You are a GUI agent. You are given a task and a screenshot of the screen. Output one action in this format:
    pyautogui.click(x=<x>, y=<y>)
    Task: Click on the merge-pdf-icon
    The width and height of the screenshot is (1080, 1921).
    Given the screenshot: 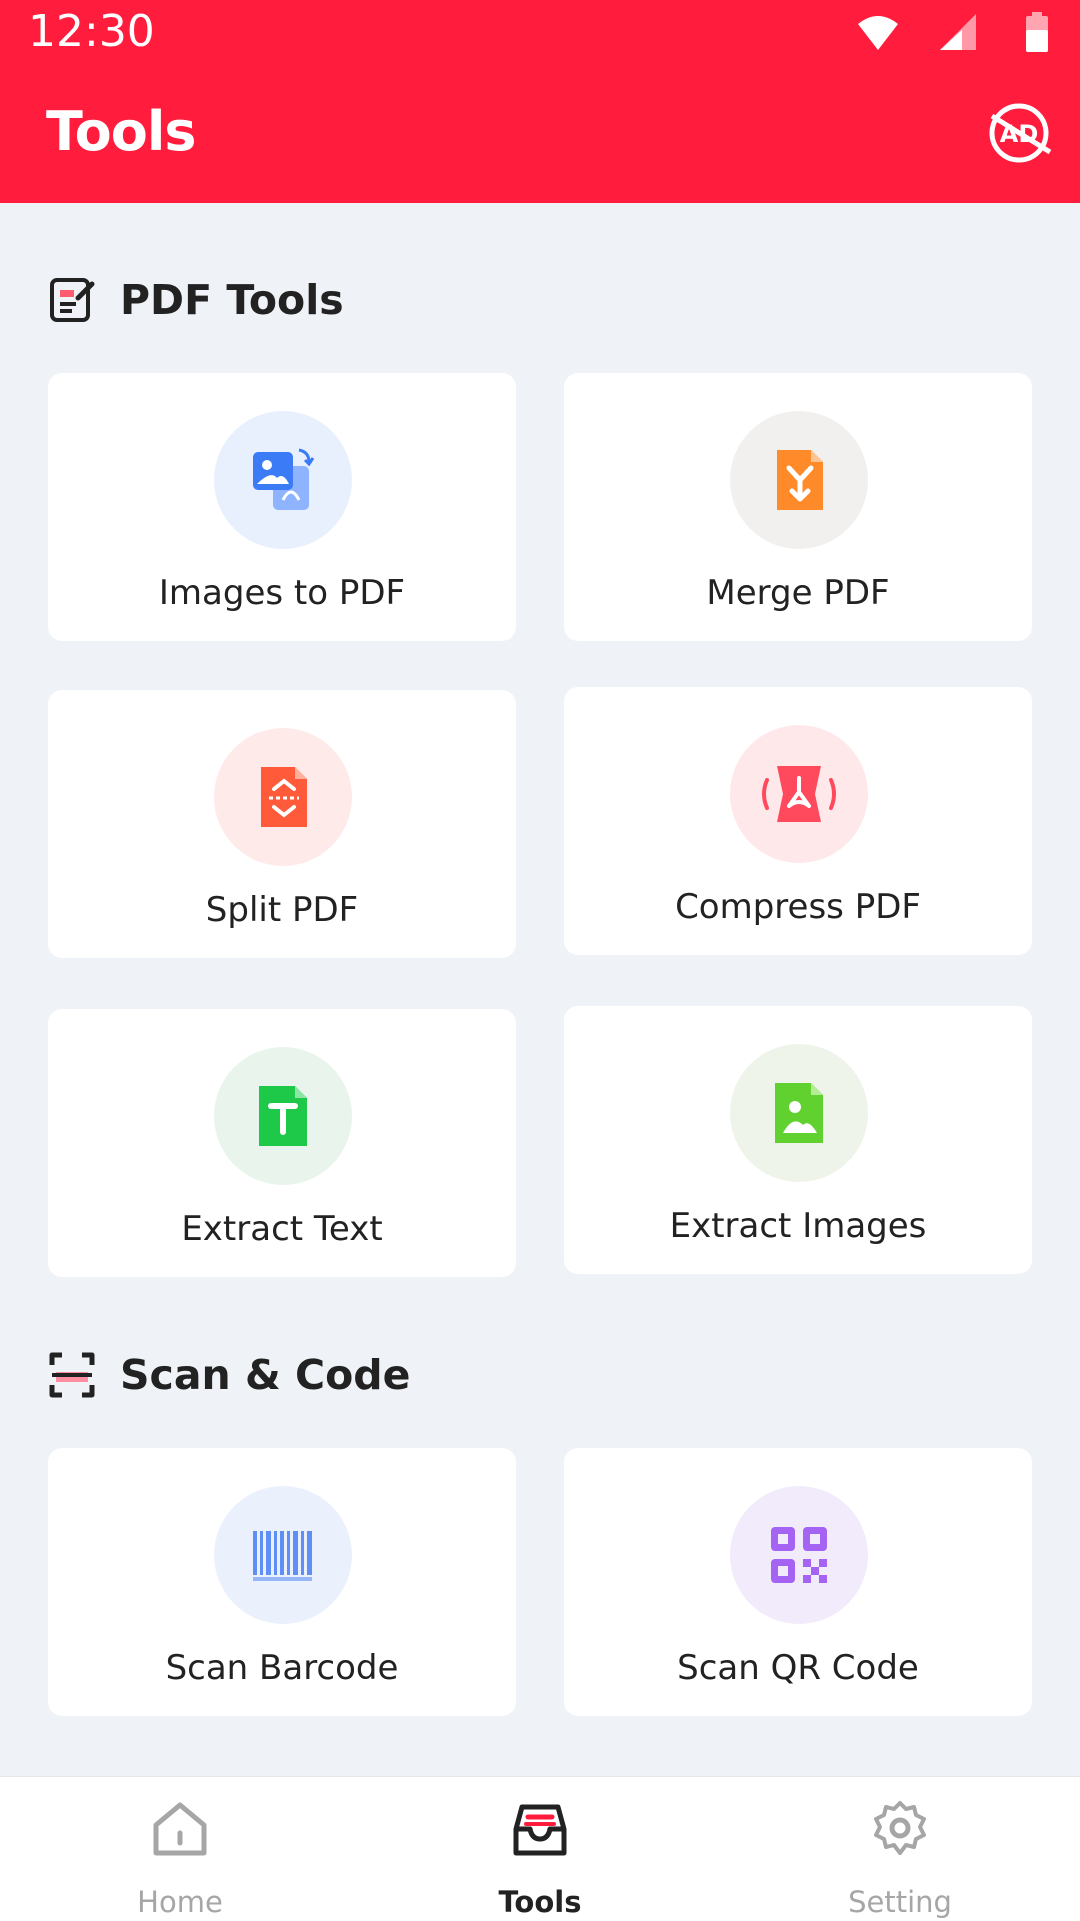 What is the action you would take?
    pyautogui.click(x=800, y=480)
    